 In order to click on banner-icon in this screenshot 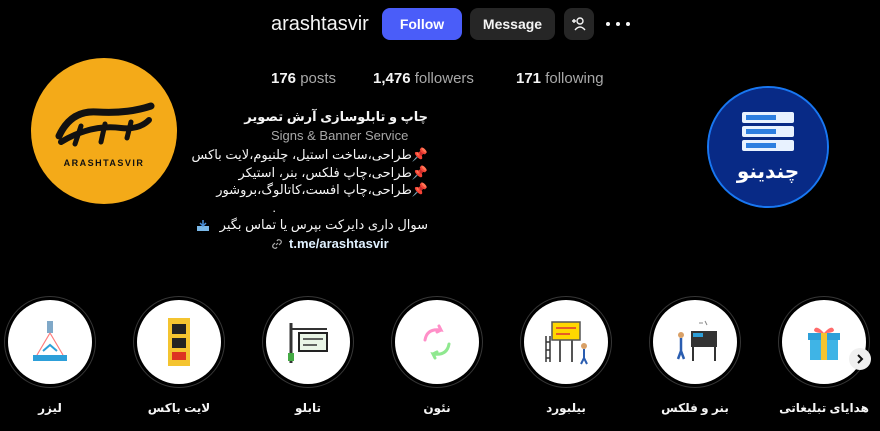, I will do `click(696, 340)`.